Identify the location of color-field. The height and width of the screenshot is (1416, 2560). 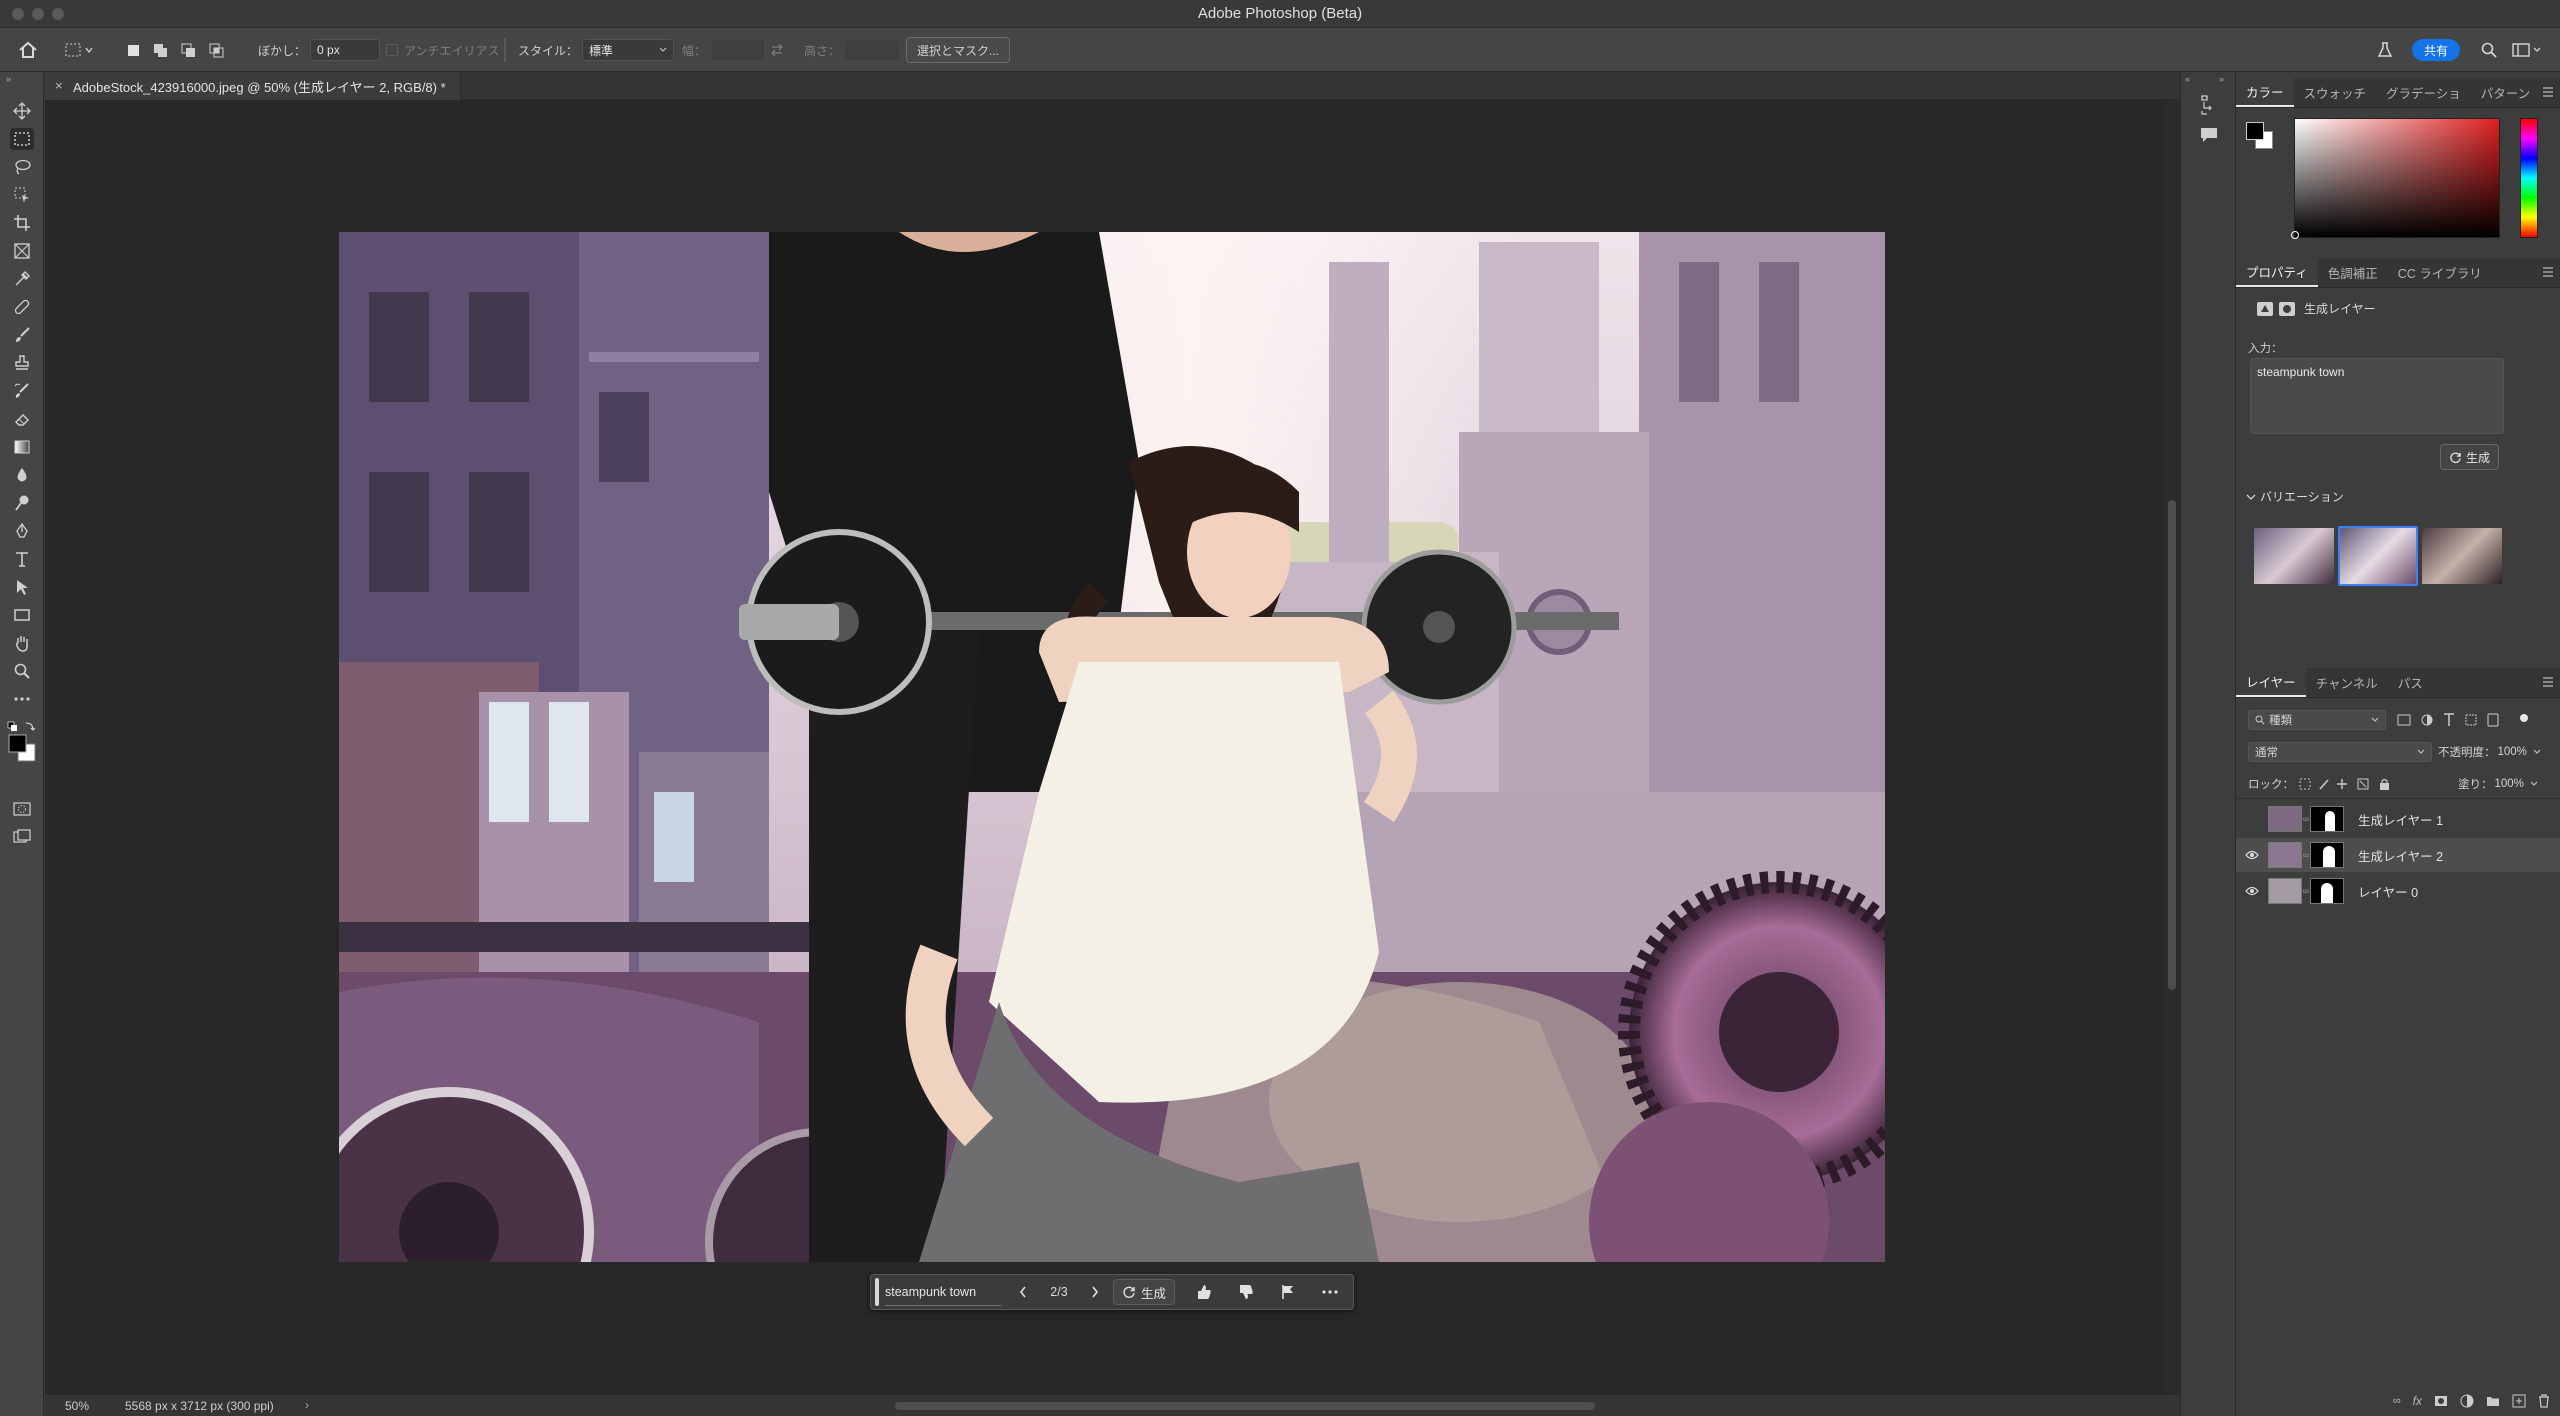
(2395, 178).